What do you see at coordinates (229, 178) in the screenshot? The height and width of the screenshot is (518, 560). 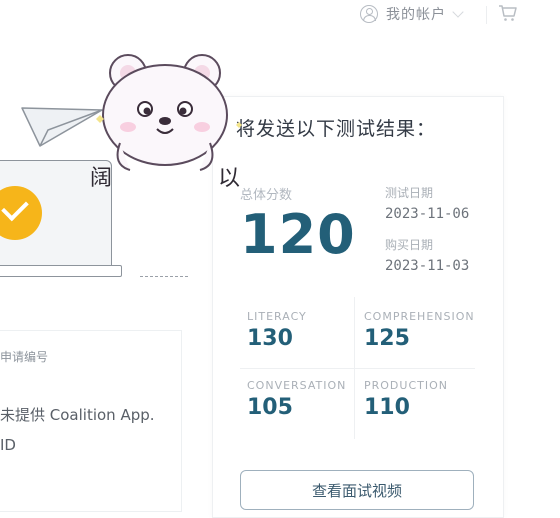 I see `sticker-text-right: 以` at bounding box center [229, 178].